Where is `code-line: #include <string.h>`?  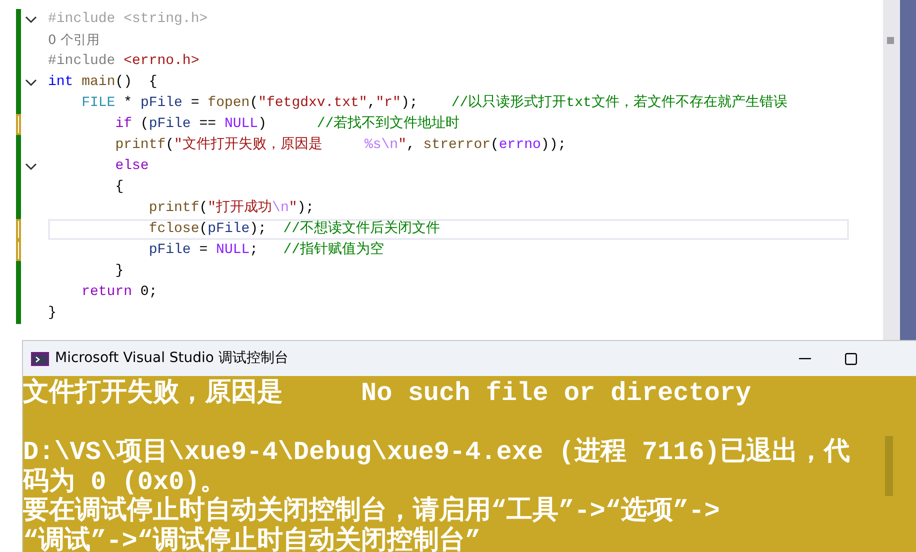 code-line: #include <string.h> is located at coordinates (128, 19).